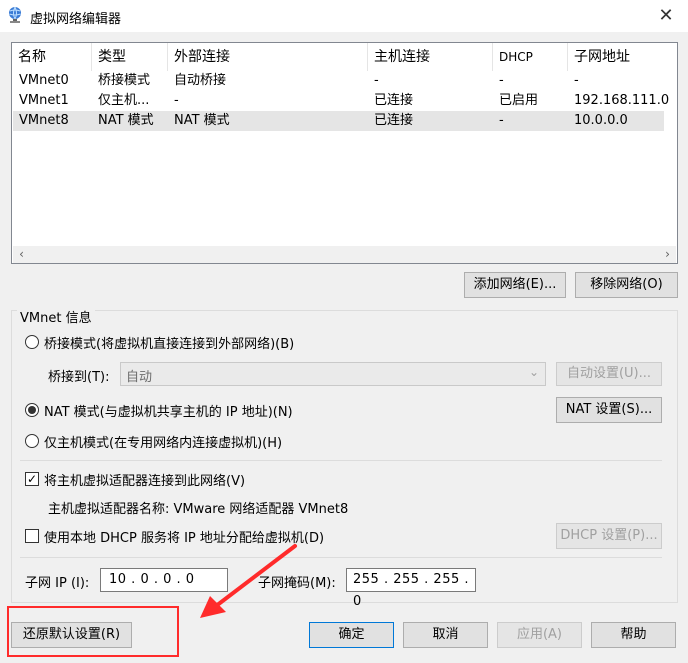 The width and height of the screenshot is (688, 663). What do you see at coordinates (130, 57) in the screenshot?
I see `column-header-type: 类型` at bounding box center [130, 57].